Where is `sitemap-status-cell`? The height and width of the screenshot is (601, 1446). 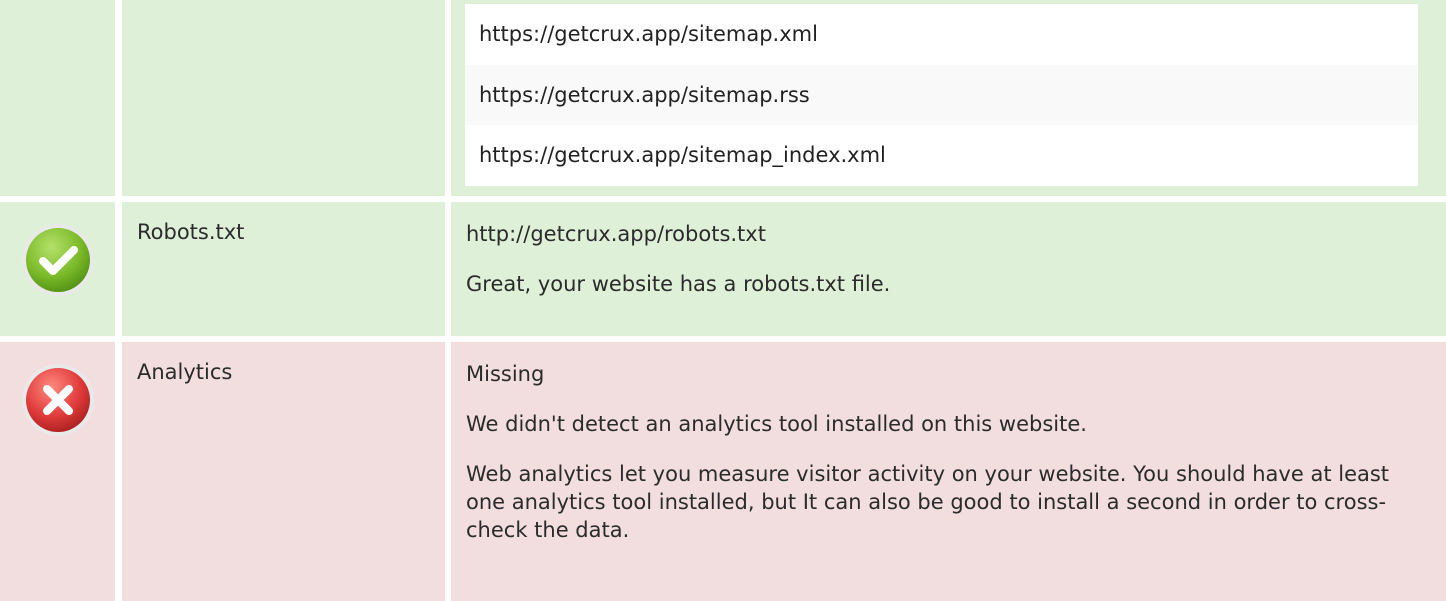 sitemap-status-cell is located at coordinates (57, 98).